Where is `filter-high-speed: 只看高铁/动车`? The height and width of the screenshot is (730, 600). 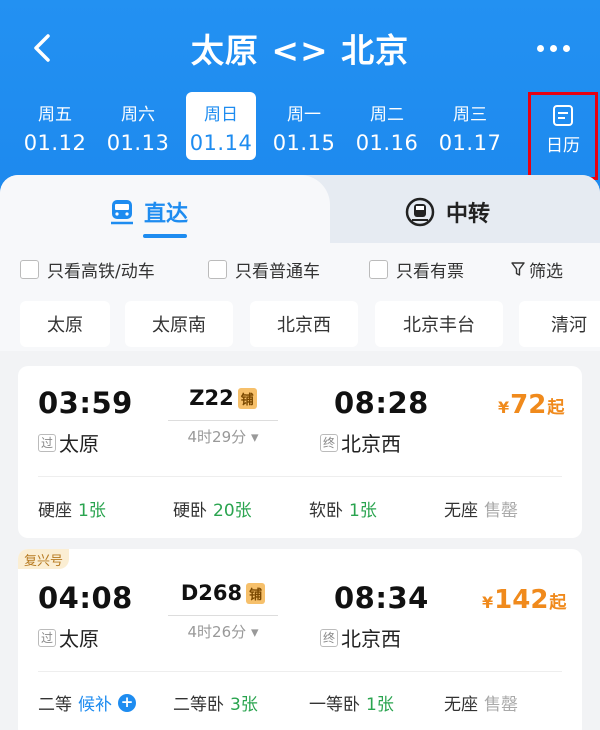
filter-high-speed: 只看高铁/动车 is located at coordinates (87, 269).